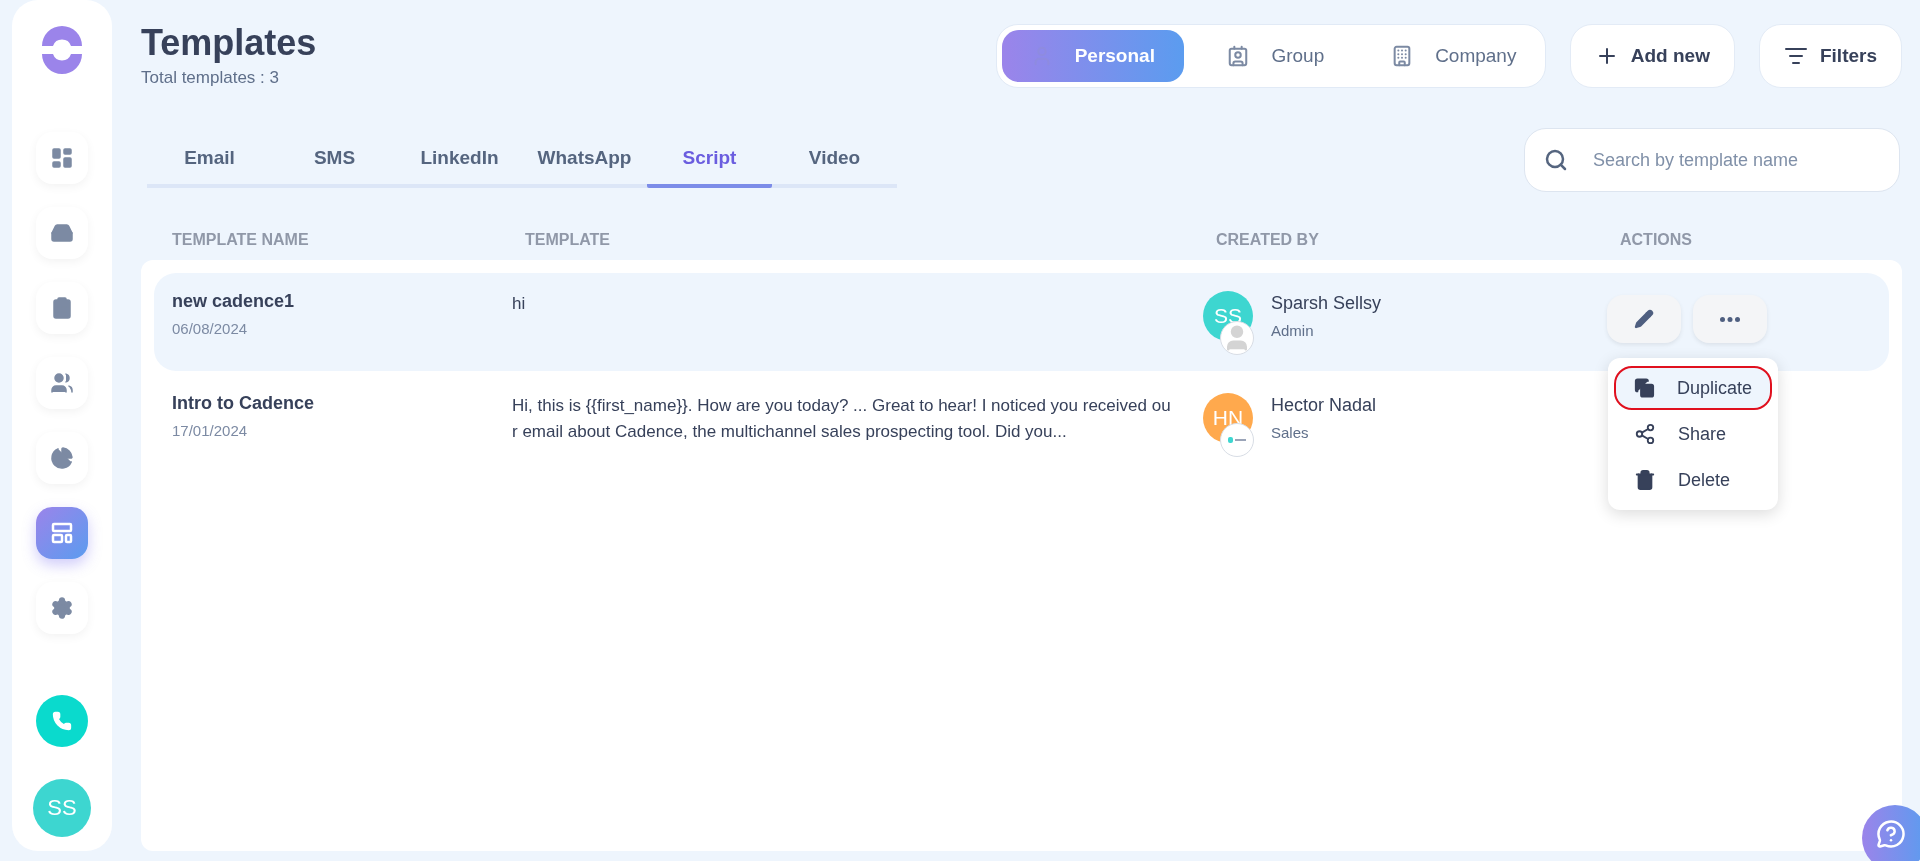 The height and width of the screenshot is (861, 1920). Describe the element at coordinates (1453, 56) in the screenshot. I see `scope-tab: Company` at that location.